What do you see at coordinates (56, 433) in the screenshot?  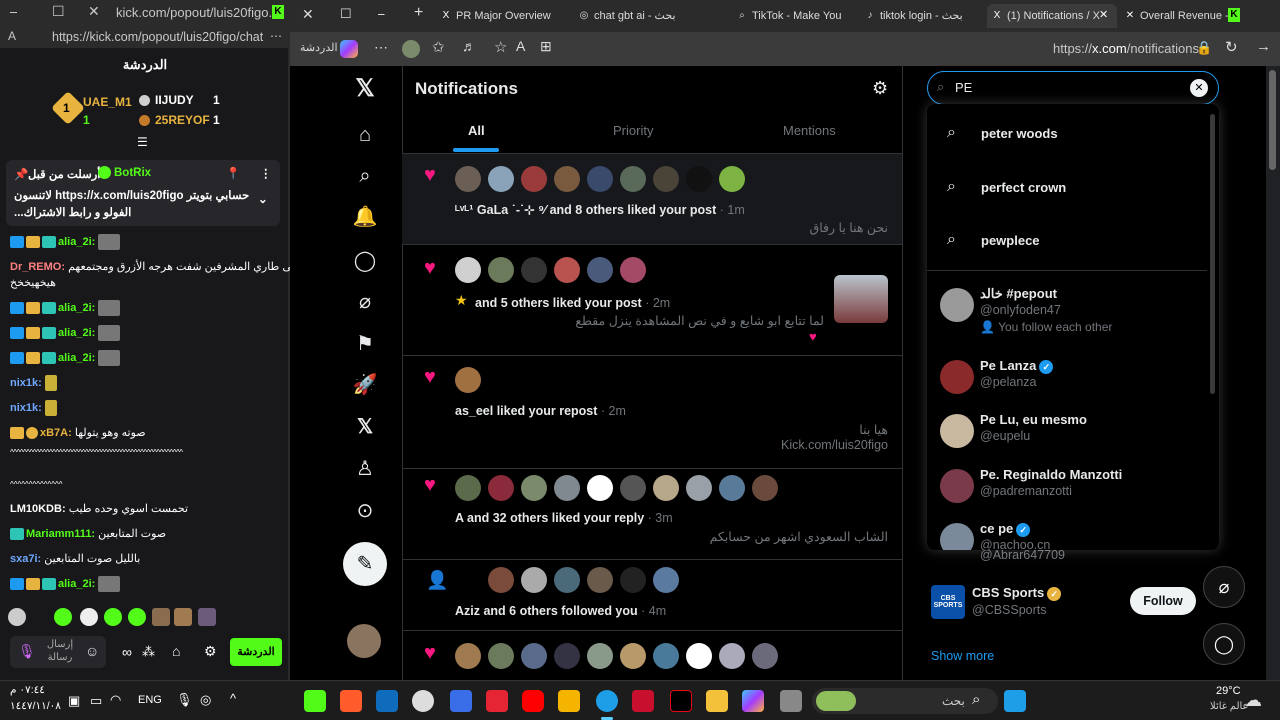 I see `chat-username: xB7A:` at bounding box center [56, 433].